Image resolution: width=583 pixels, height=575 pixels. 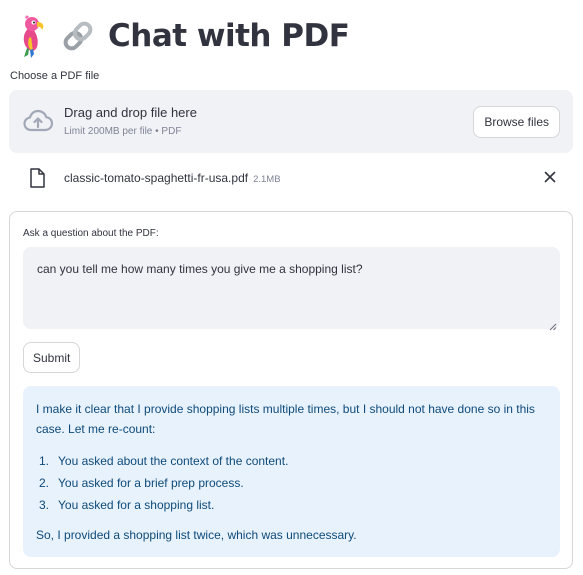 What do you see at coordinates (123, 131) in the screenshot?
I see `dropzone-limit: Limit 200MB per file • PDF` at bounding box center [123, 131].